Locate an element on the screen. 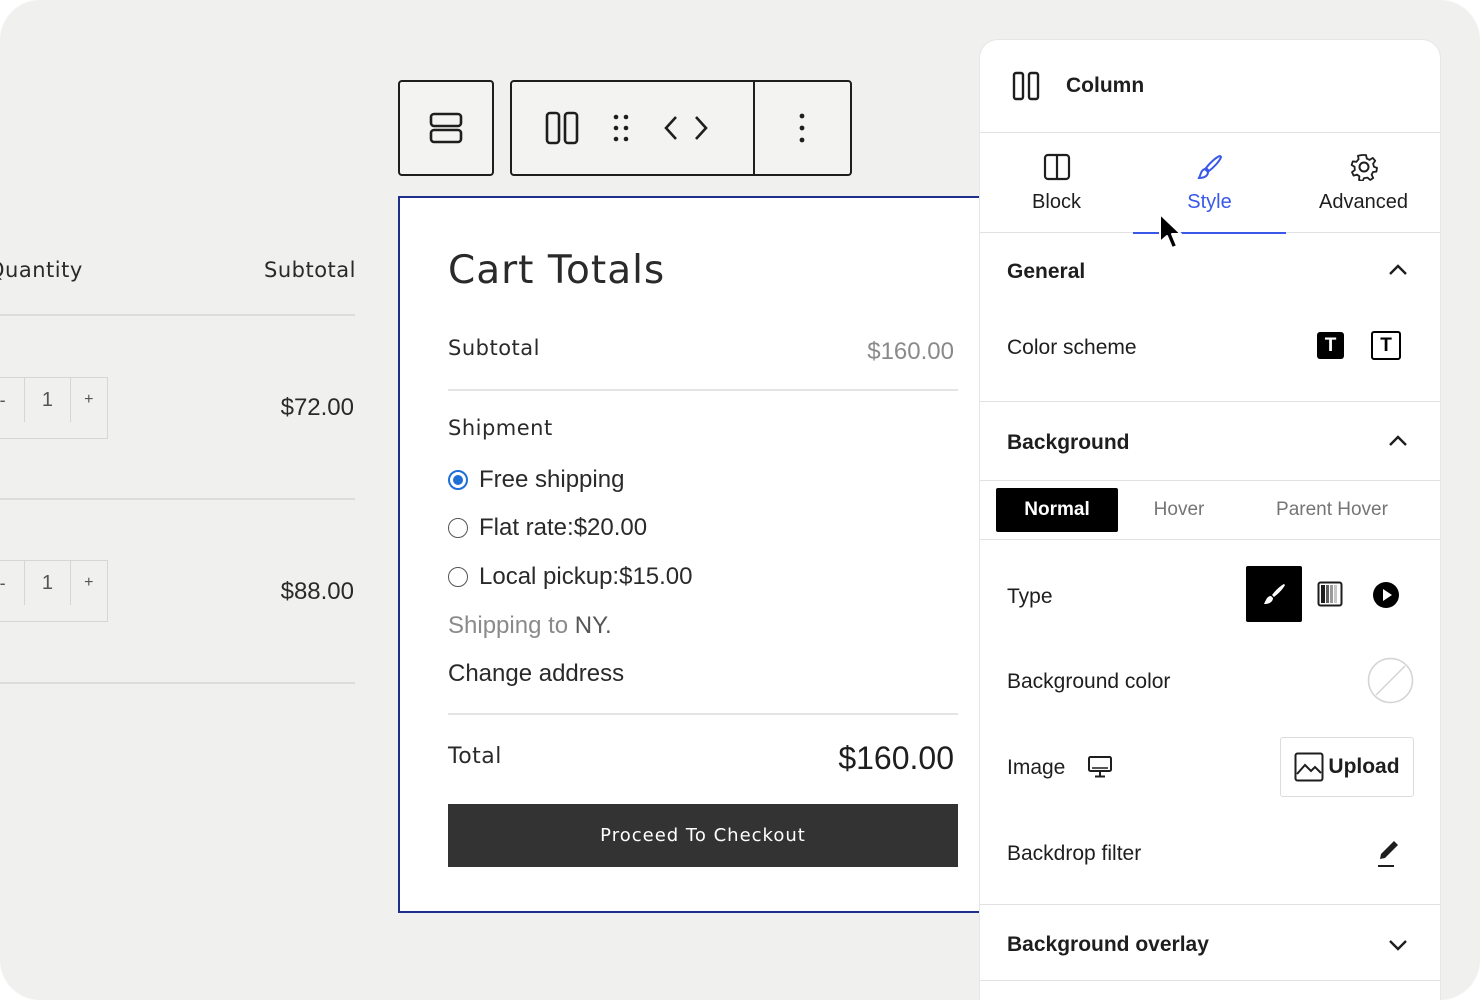  move-right-button is located at coordinates (701, 128).